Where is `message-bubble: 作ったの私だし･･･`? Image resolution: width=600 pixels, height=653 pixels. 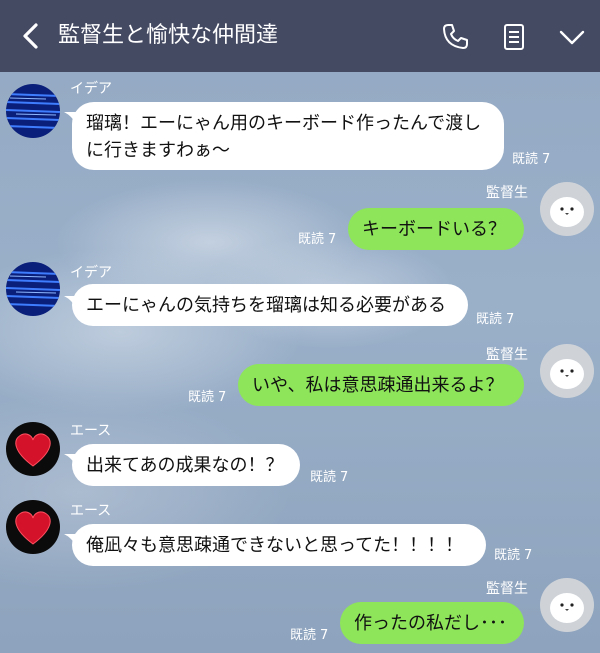
message-bubble: 作ったの私だし･･･ is located at coordinates (432, 623).